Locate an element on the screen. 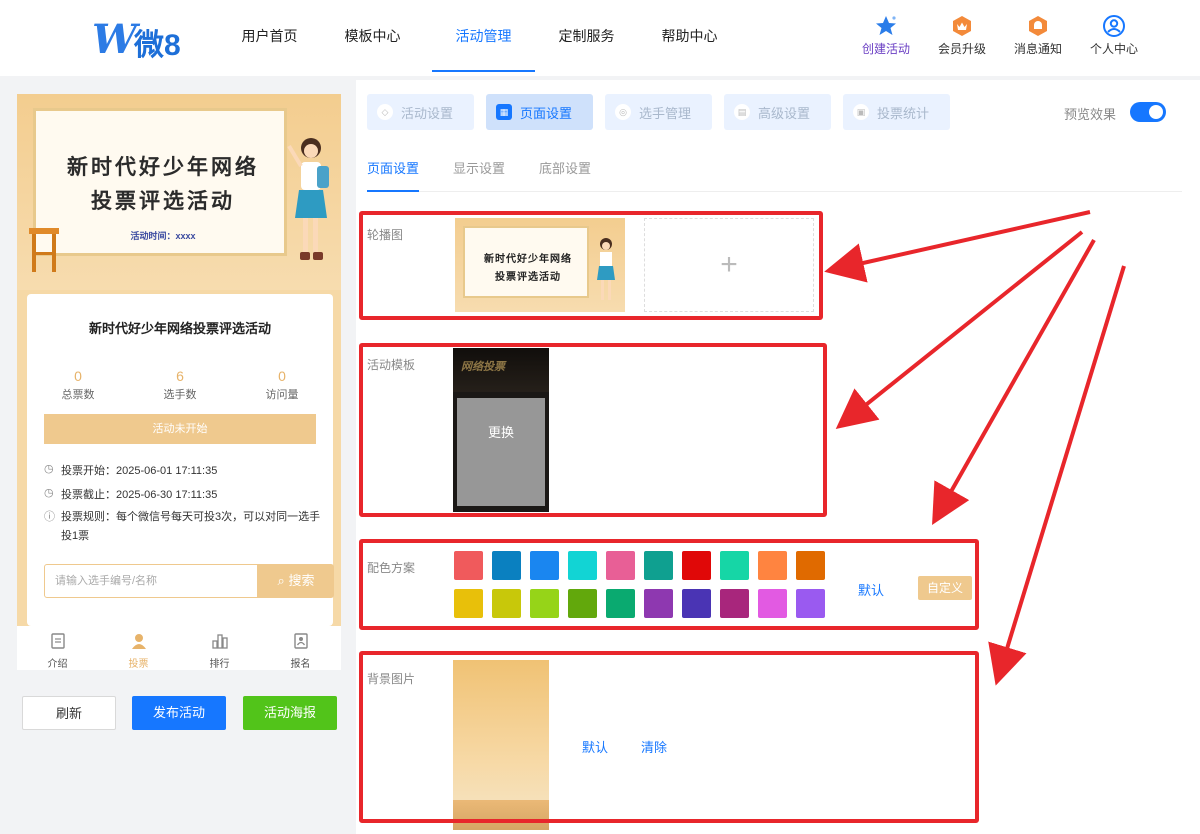 The height and width of the screenshot is (834, 1200). create-activity-label: 创建活动 is located at coordinates (885, 49).